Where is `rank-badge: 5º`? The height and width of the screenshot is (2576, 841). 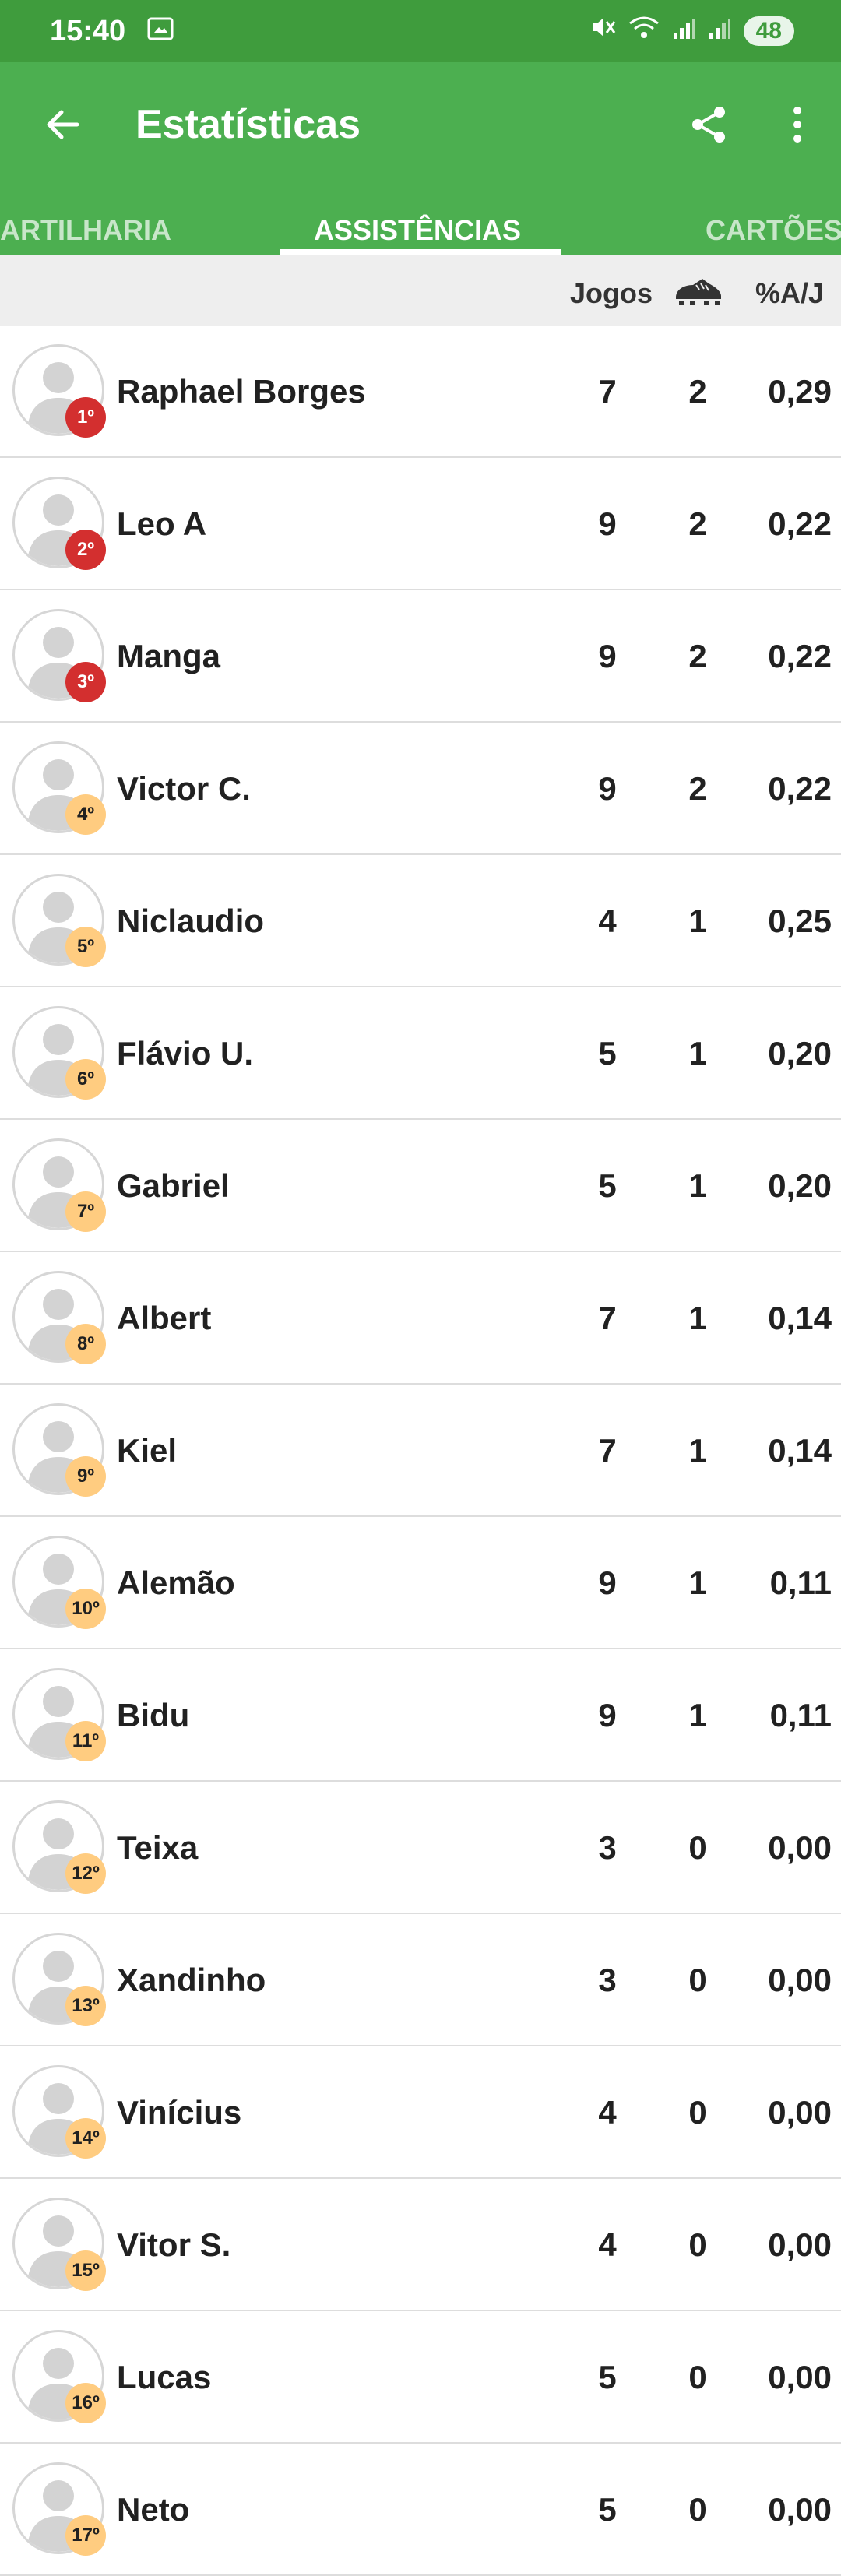 rank-badge: 5º is located at coordinates (85, 947).